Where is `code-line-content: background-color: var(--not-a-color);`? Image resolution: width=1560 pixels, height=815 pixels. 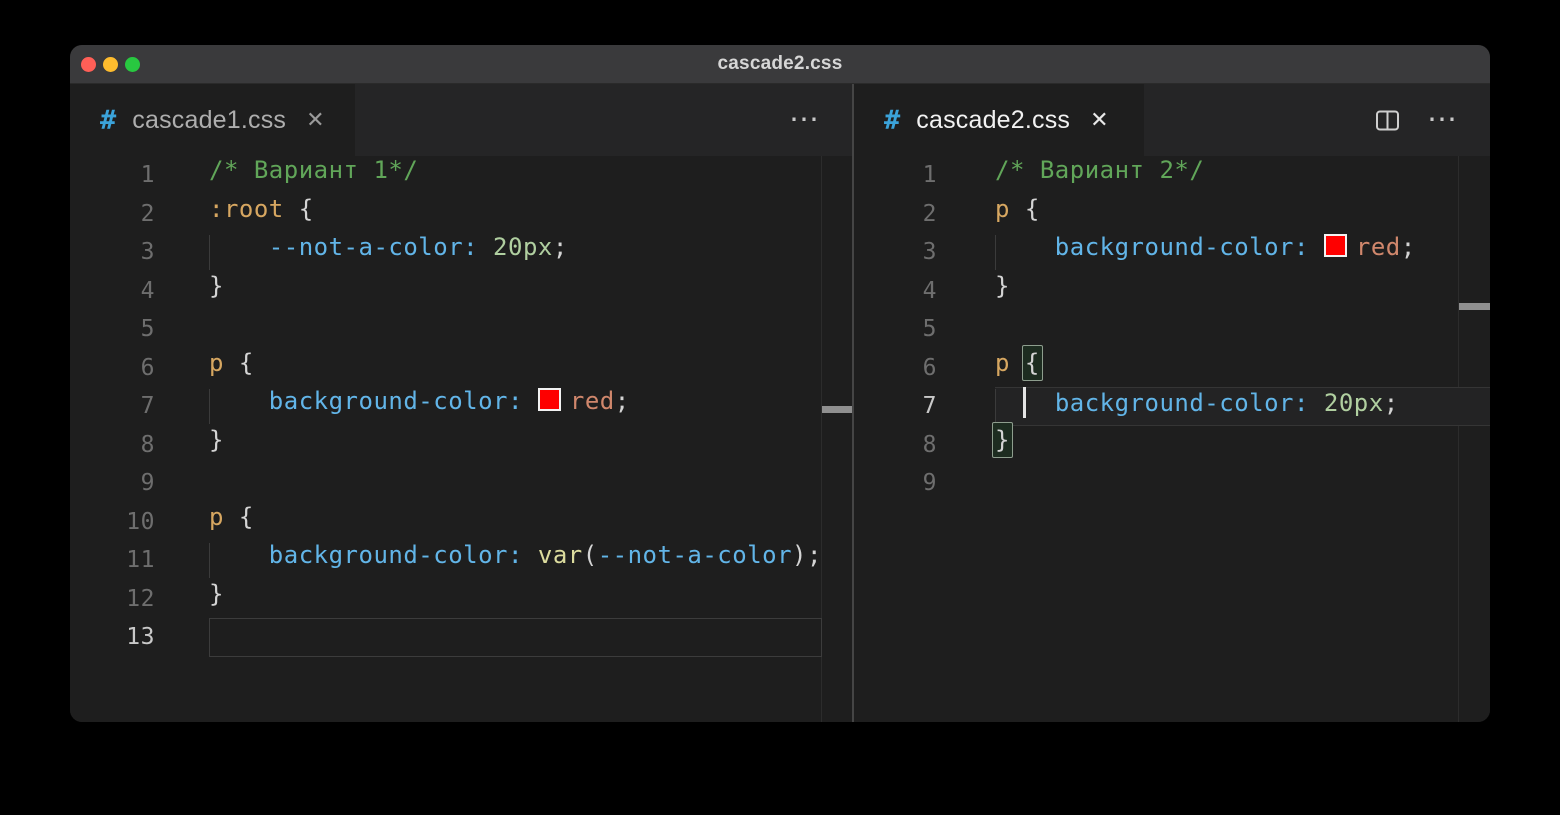
code-line-content: background-color: var(--not-a-color); is located at coordinates (530, 560).